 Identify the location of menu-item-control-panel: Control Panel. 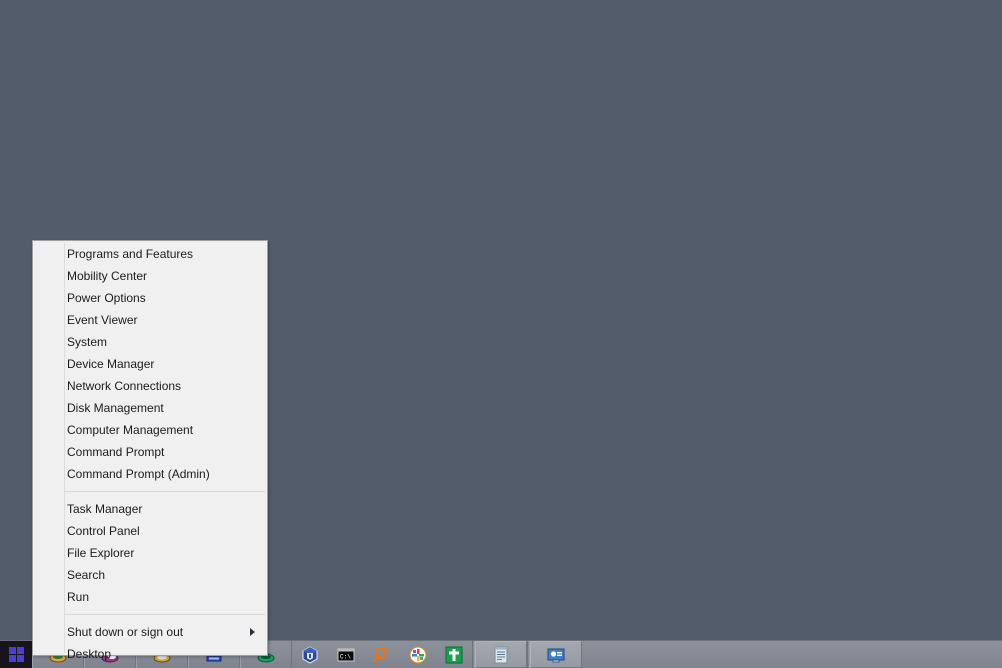
(150, 531).